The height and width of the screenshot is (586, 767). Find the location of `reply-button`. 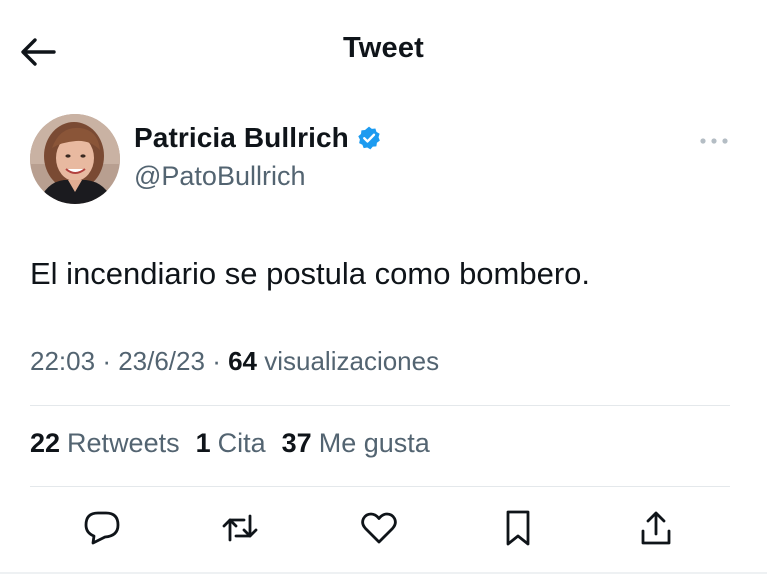

reply-button is located at coordinates (102, 528).